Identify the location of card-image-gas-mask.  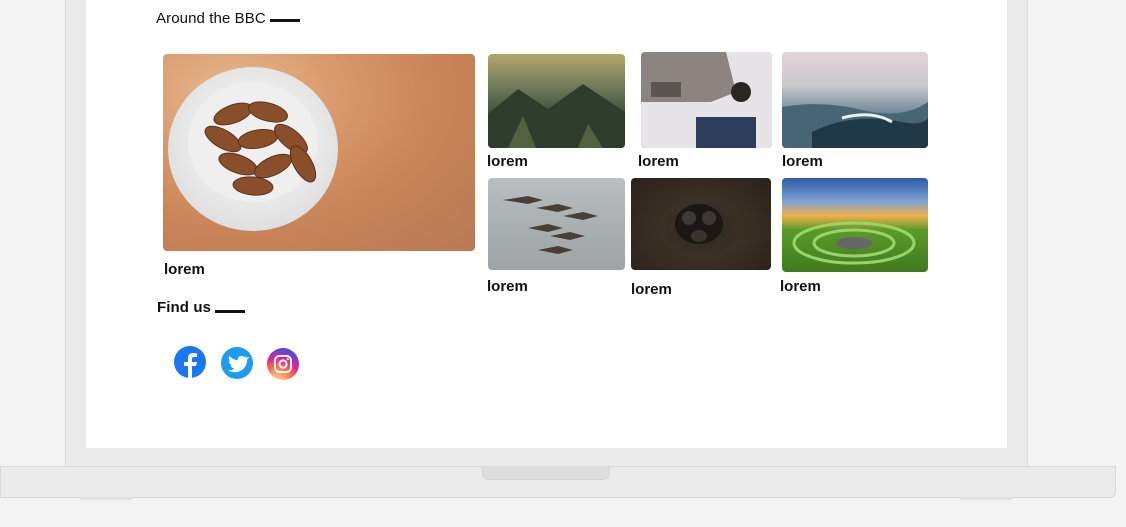
(701, 224).